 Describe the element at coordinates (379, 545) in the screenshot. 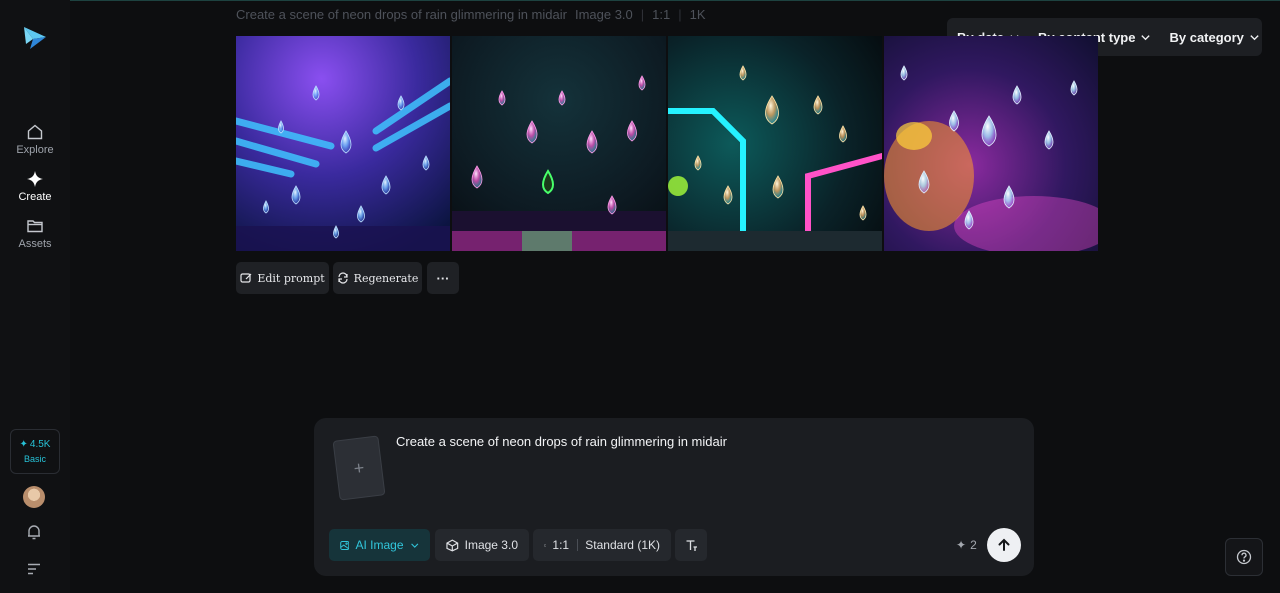

I see `mode-selector: AI Image` at that location.